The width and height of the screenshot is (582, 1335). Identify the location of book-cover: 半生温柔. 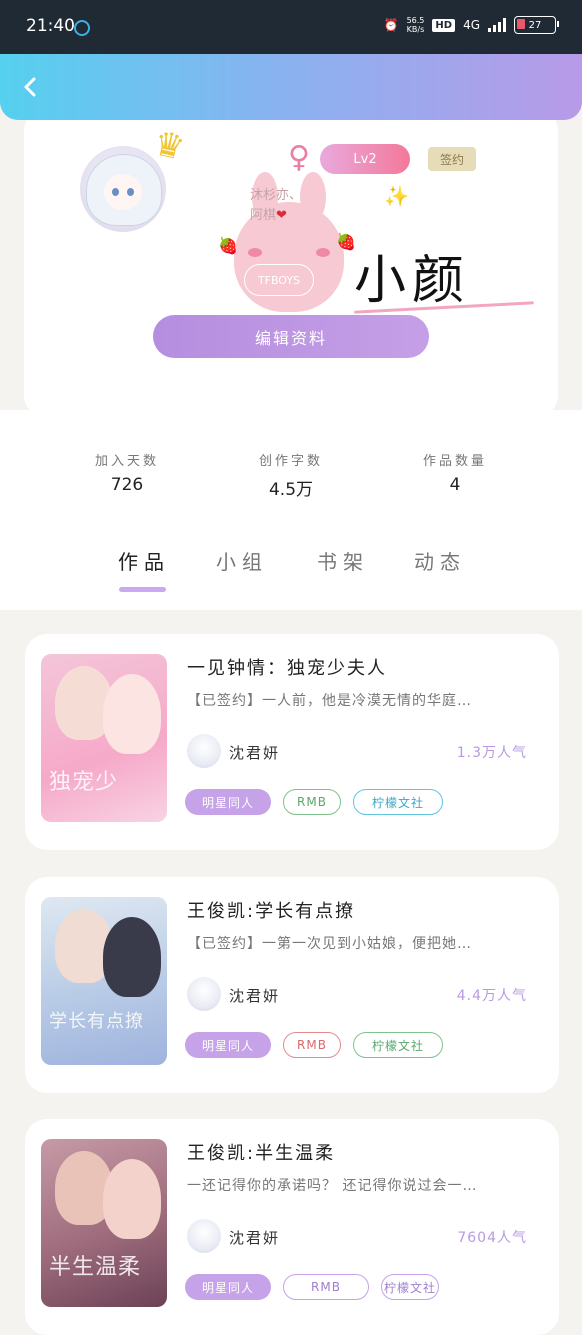
(104, 1223).